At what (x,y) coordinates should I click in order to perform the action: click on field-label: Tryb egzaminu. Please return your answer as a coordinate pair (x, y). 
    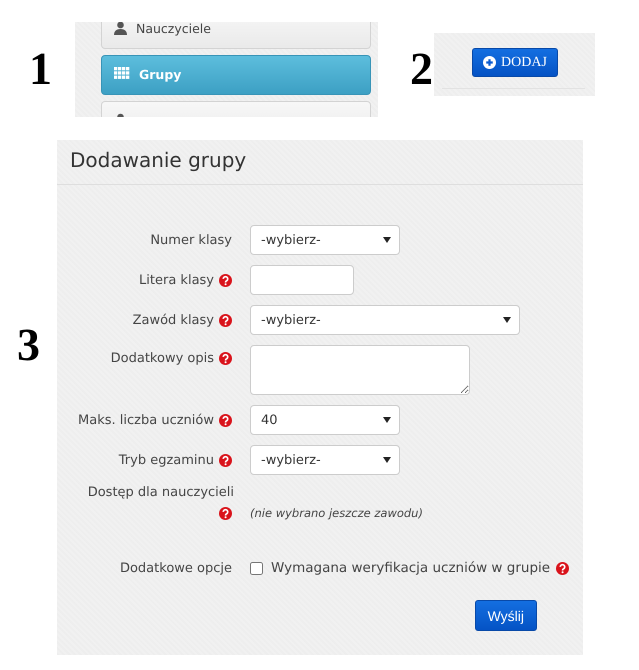
    Looking at the image, I should click on (166, 460).